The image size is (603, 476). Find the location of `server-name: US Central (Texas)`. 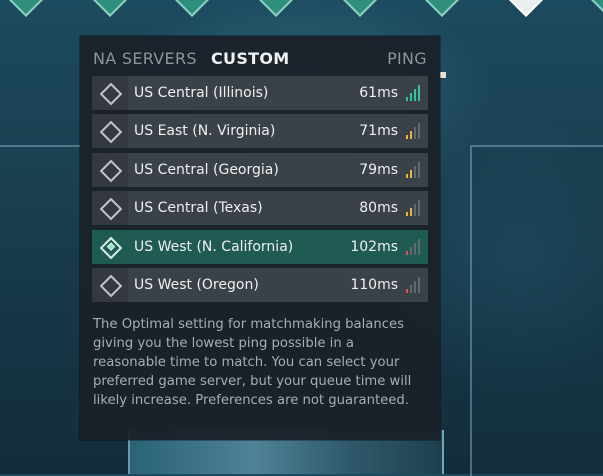

server-name: US Central (Texas) is located at coordinates (198, 208).